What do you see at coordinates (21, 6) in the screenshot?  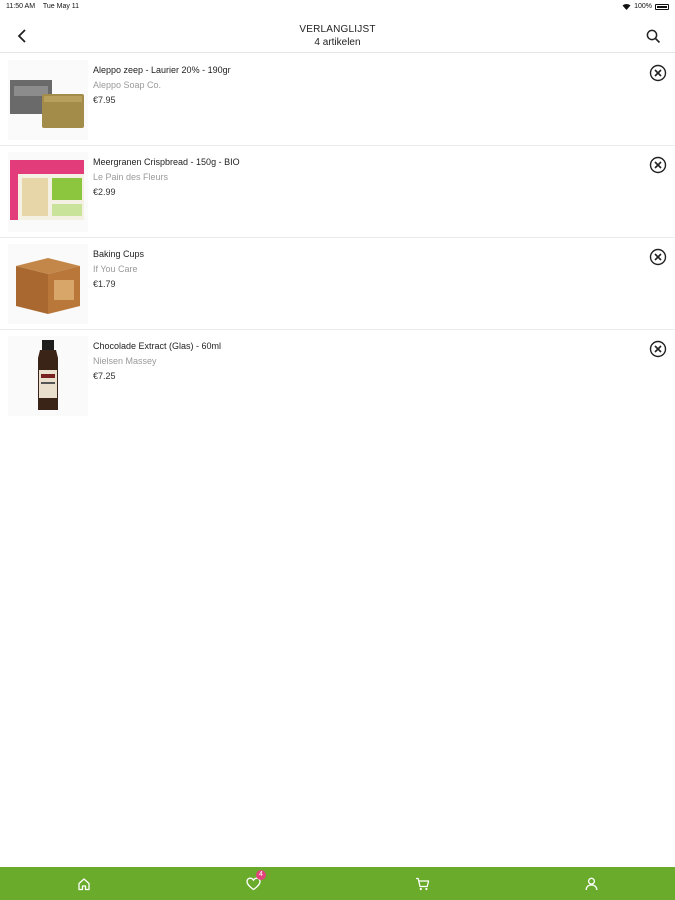 I see `status-time: 11:50 AM` at bounding box center [21, 6].